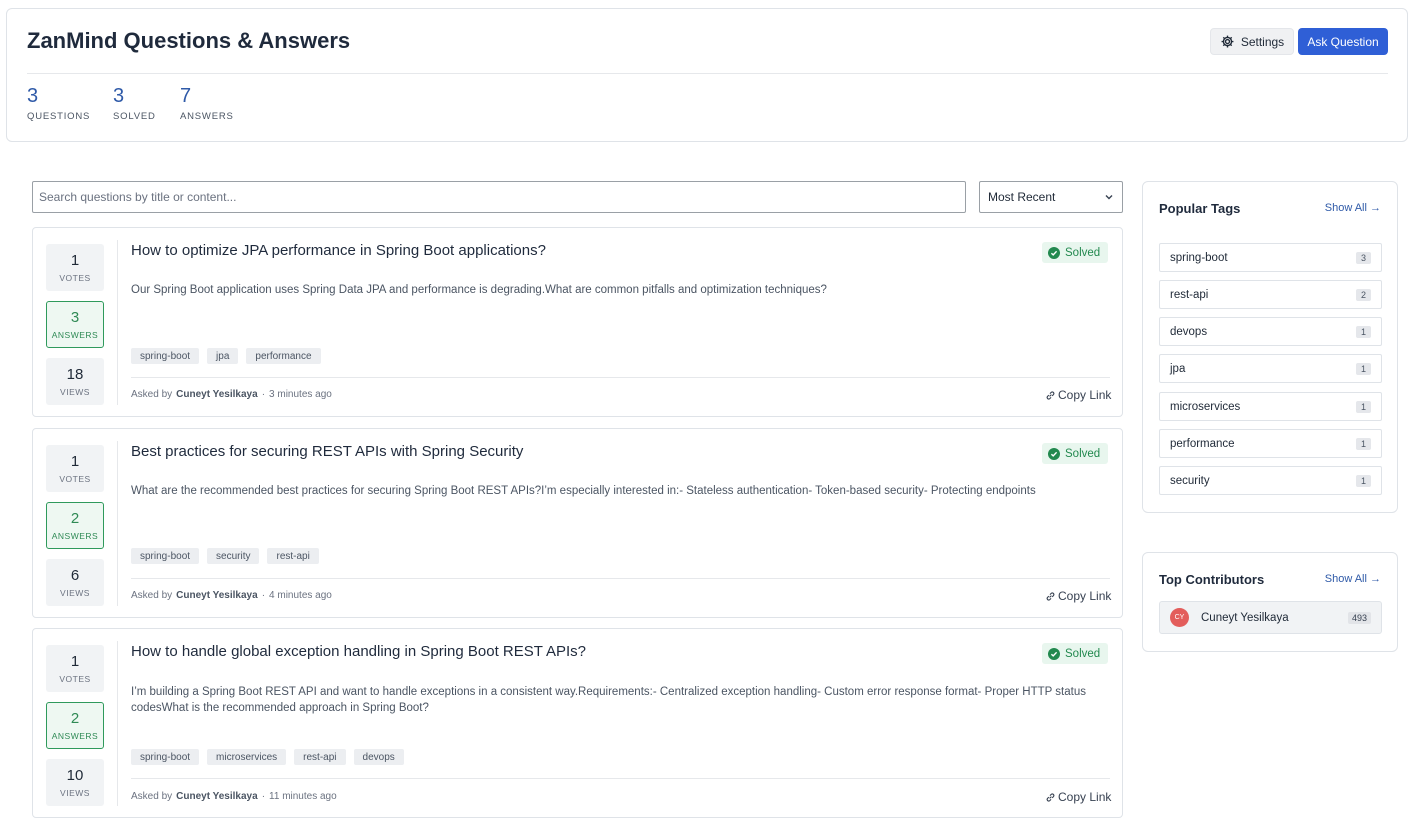  I want to click on views-box: 18 VIEWS, so click(75, 381).